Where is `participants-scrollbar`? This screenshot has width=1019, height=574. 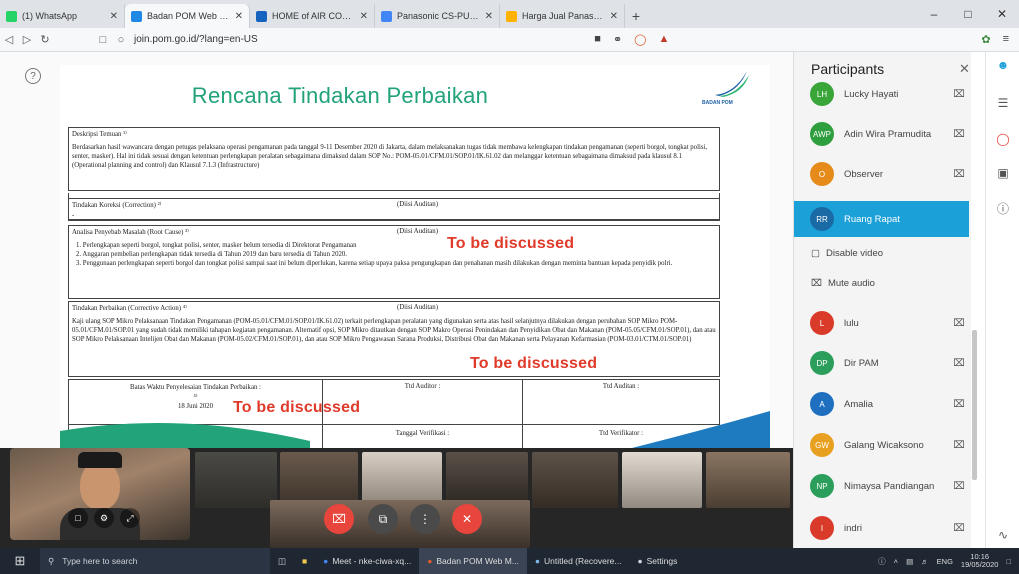 participants-scrollbar is located at coordinates (974, 405).